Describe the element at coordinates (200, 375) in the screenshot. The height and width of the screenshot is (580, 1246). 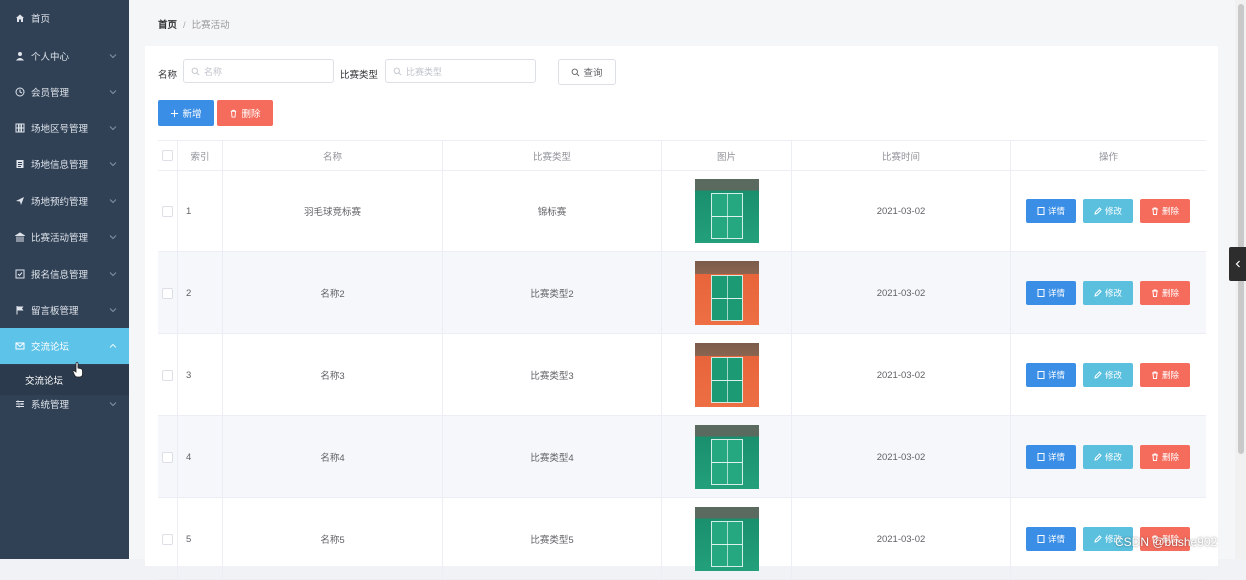
I see `index-cell: 3` at that location.